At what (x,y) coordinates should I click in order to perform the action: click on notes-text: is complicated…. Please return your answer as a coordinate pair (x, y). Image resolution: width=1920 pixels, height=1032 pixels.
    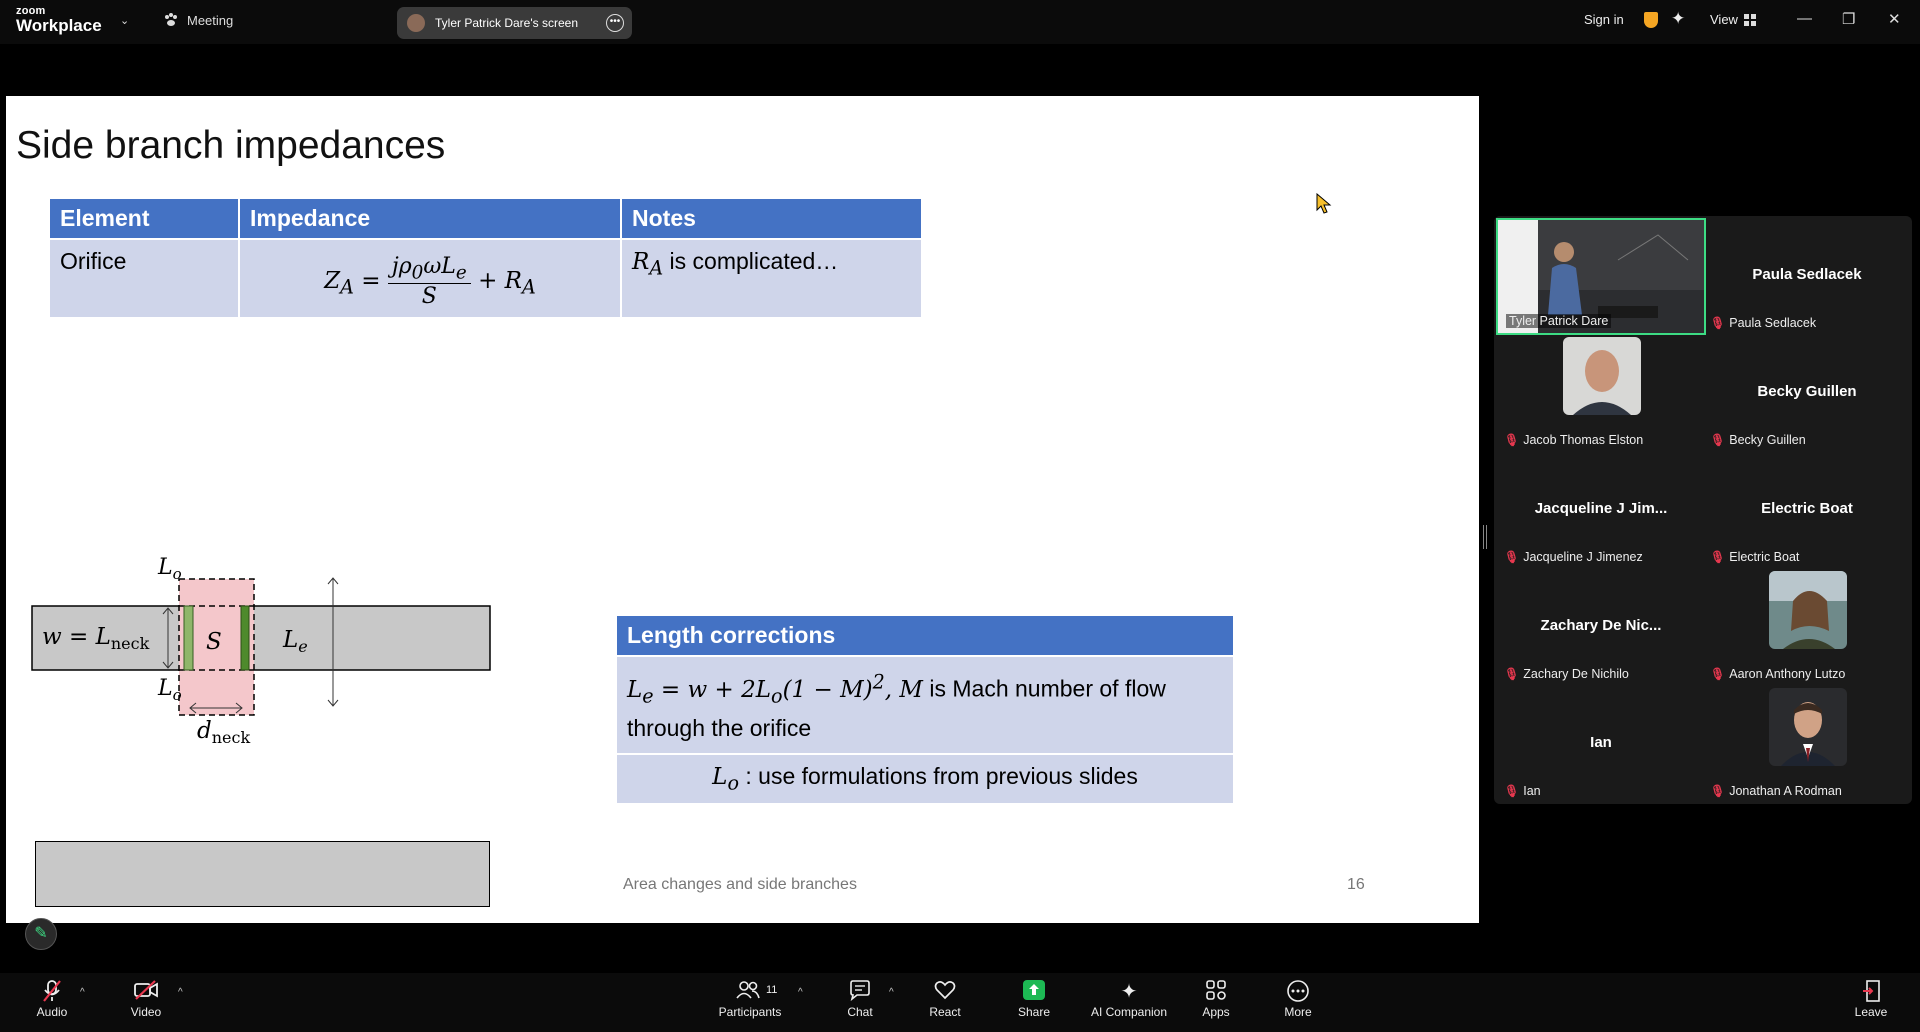
    Looking at the image, I should click on (751, 261).